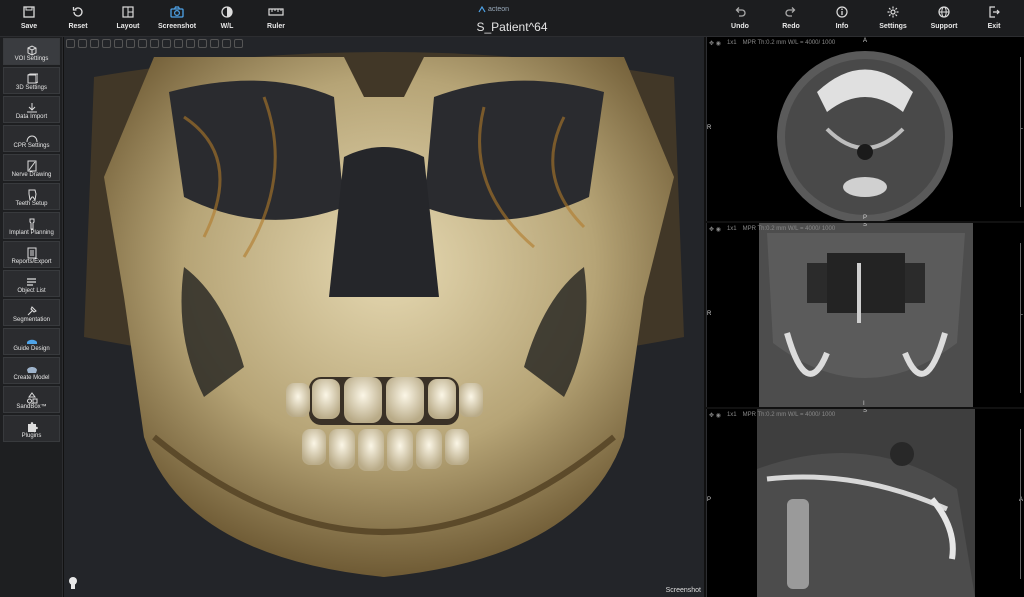 The image size is (1024, 597). What do you see at coordinates (177, 12) in the screenshot?
I see `camera-icon` at bounding box center [177, 12].